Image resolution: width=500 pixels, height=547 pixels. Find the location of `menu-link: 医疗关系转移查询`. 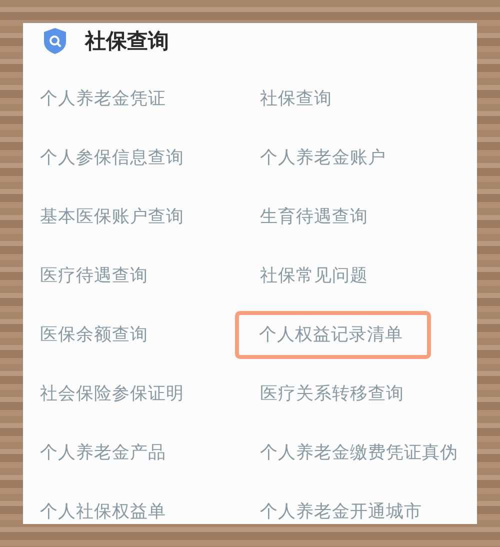

menu-link: 医疗关系转移查询 is located at coordinates (332, 394).